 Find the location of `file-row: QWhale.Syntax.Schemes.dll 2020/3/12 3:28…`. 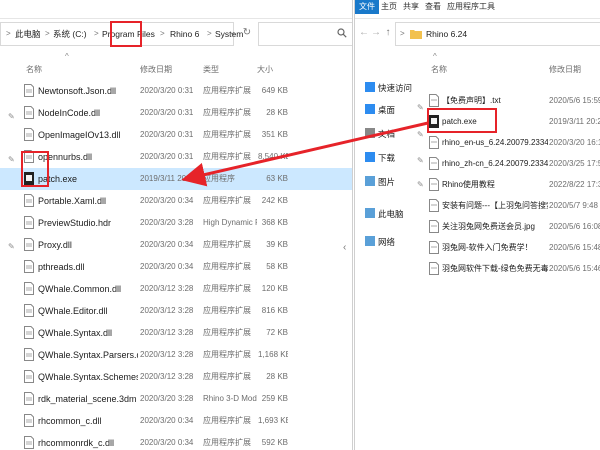

file-row: QWhale.Syntax.Schemes.dll 2020/3/12 3:28… is located at coordinates (176, 377).